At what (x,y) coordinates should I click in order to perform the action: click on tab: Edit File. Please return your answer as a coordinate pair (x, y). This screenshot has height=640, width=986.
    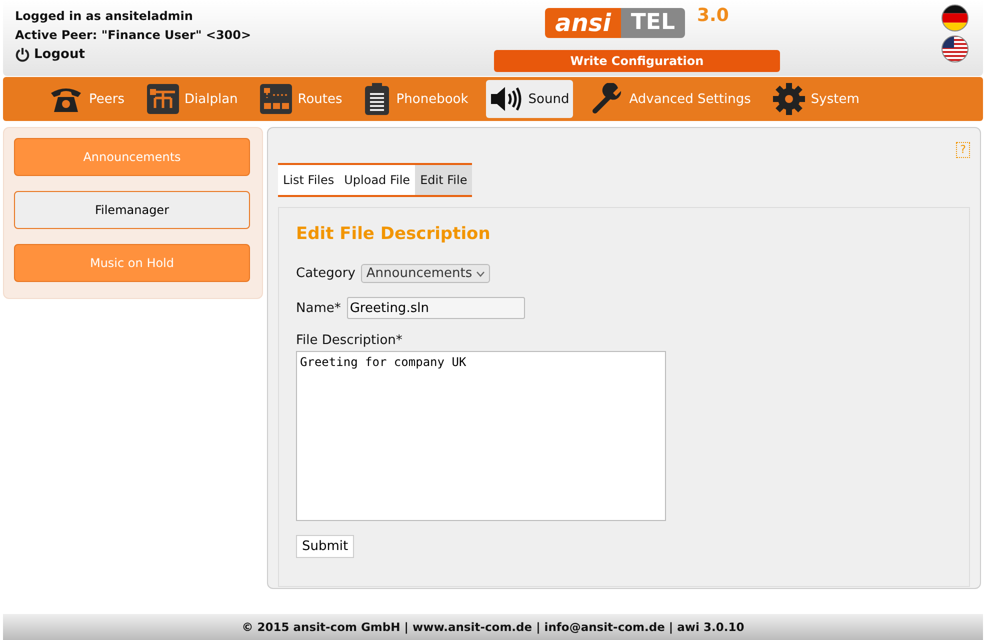
    Looking at the image, I should click on (443, 180).